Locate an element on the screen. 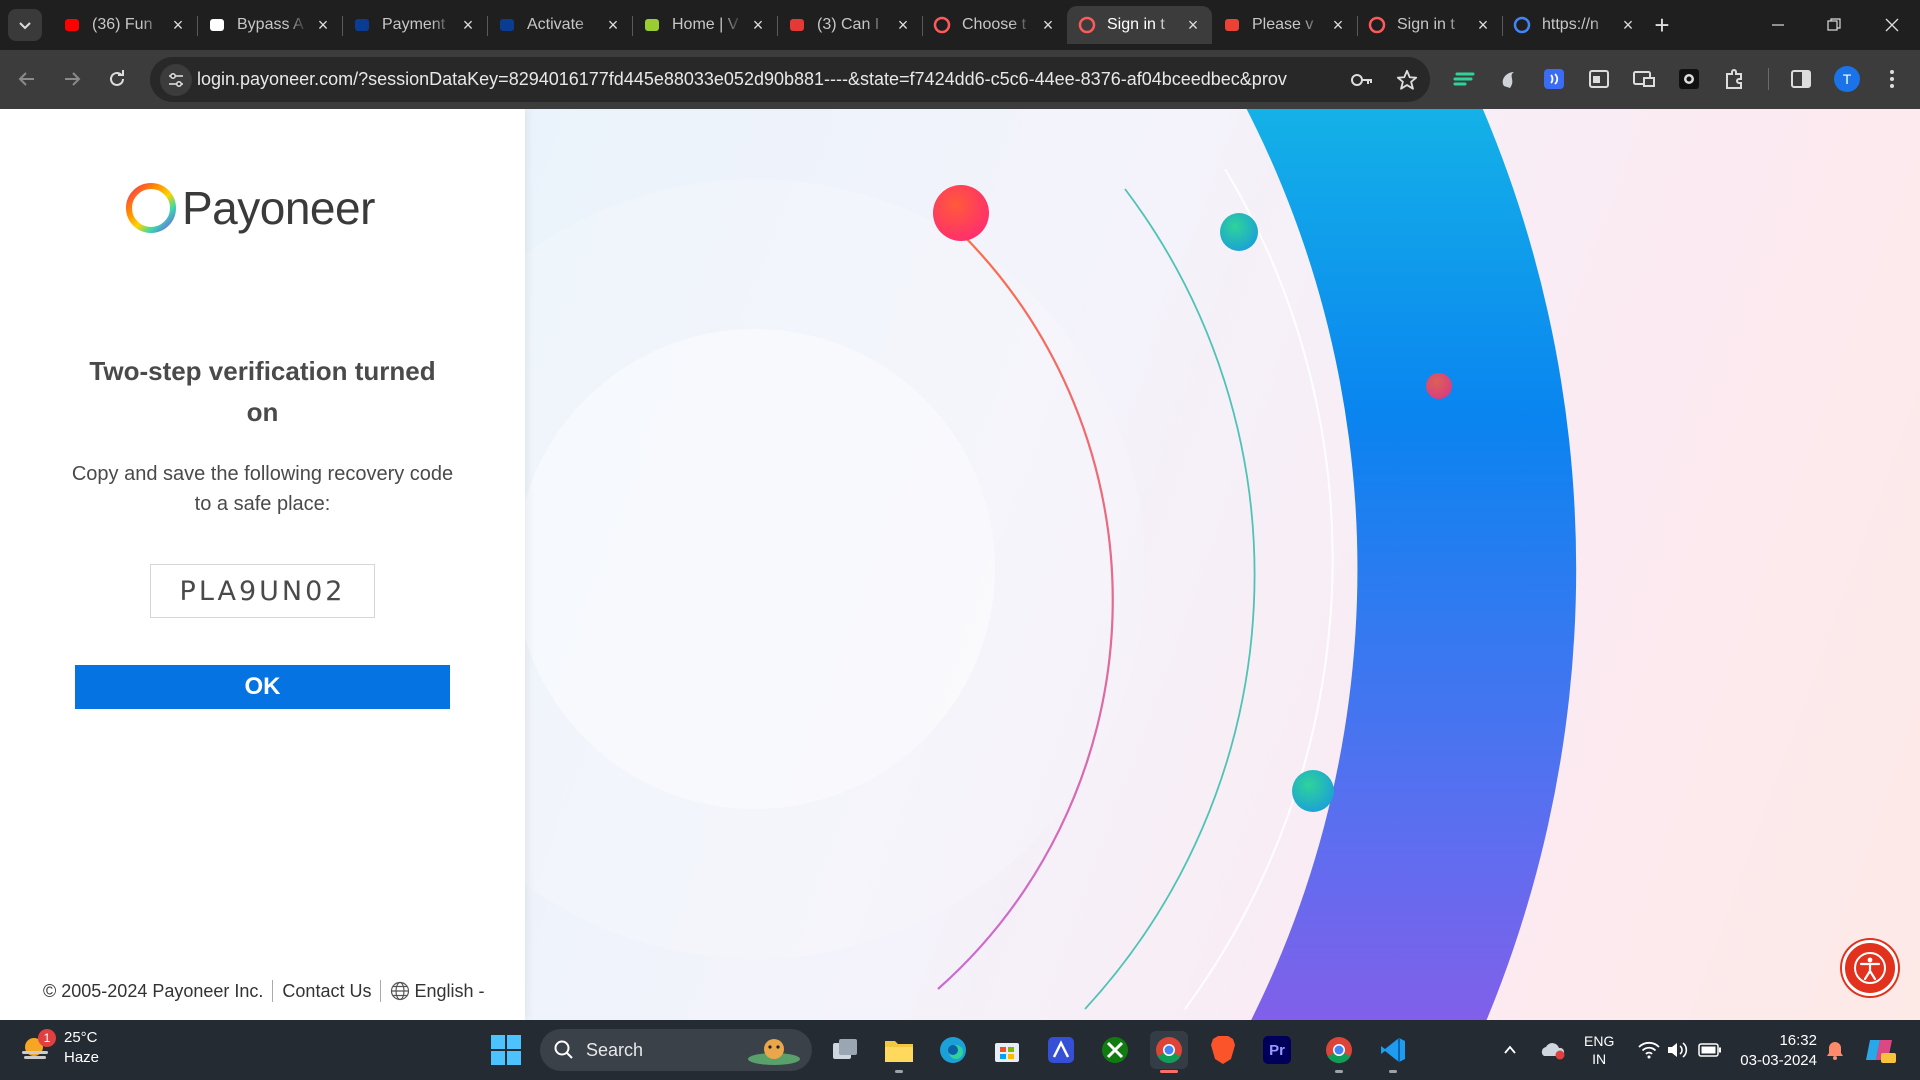 Image resolution: width=1920 pixels, height=1080 pixels. taskbar-app-file-explorer is located at coordinates (899, 1052).